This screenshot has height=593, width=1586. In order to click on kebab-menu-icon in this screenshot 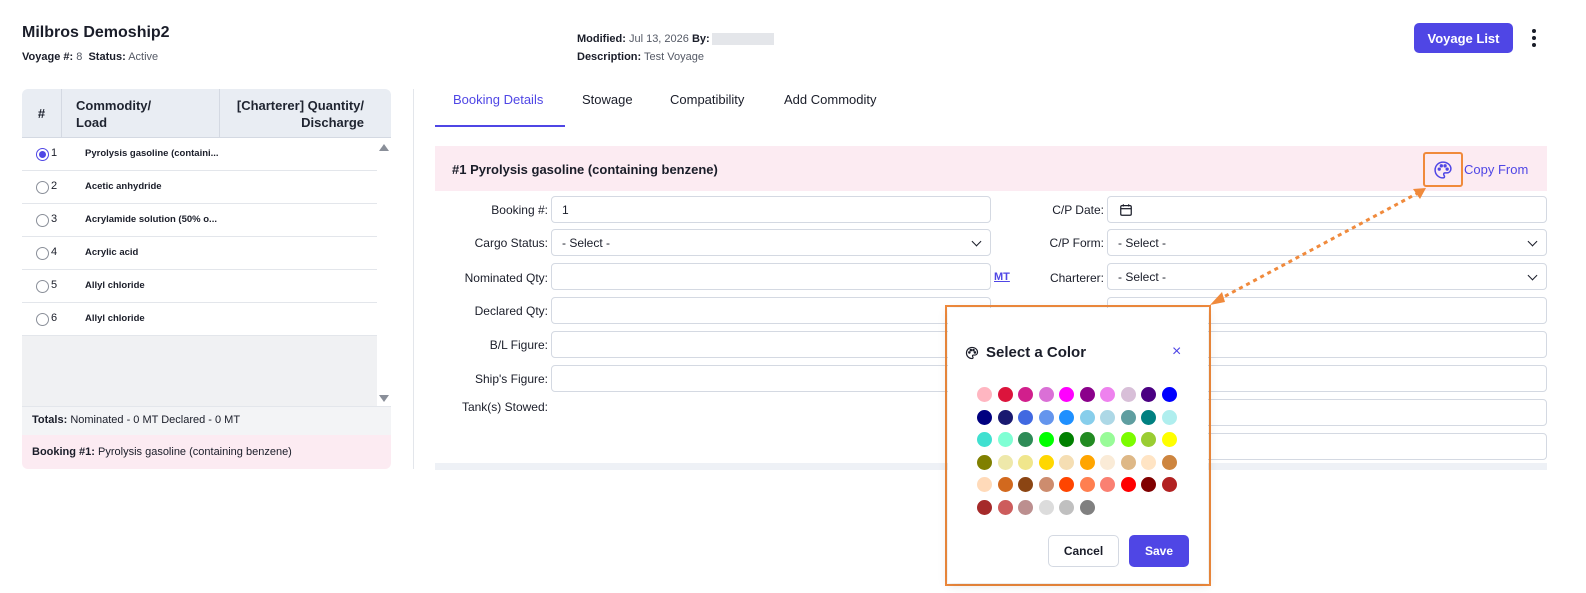, I will do `click(1534, 38)`.